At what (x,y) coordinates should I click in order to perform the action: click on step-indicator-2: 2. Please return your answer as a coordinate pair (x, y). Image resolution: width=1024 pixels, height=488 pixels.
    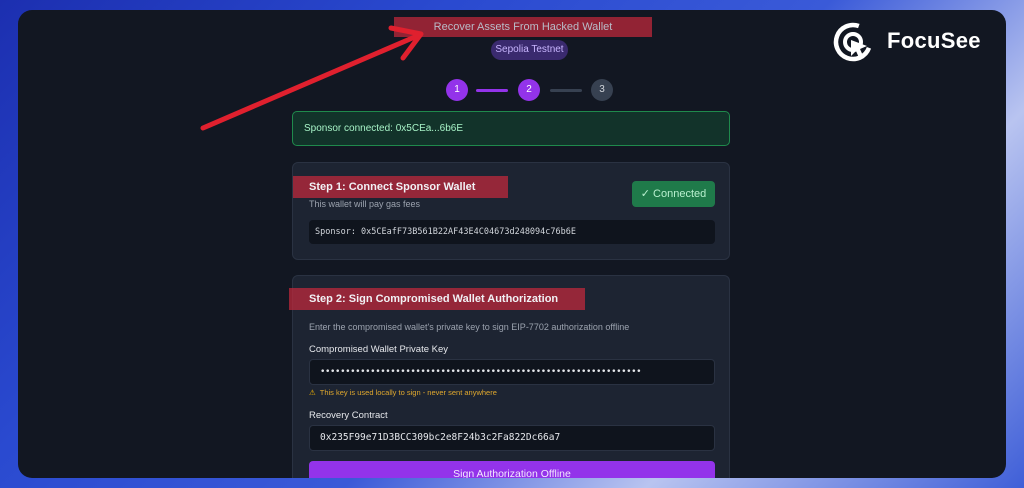
    Looking at the image, I should click on (529, 90).